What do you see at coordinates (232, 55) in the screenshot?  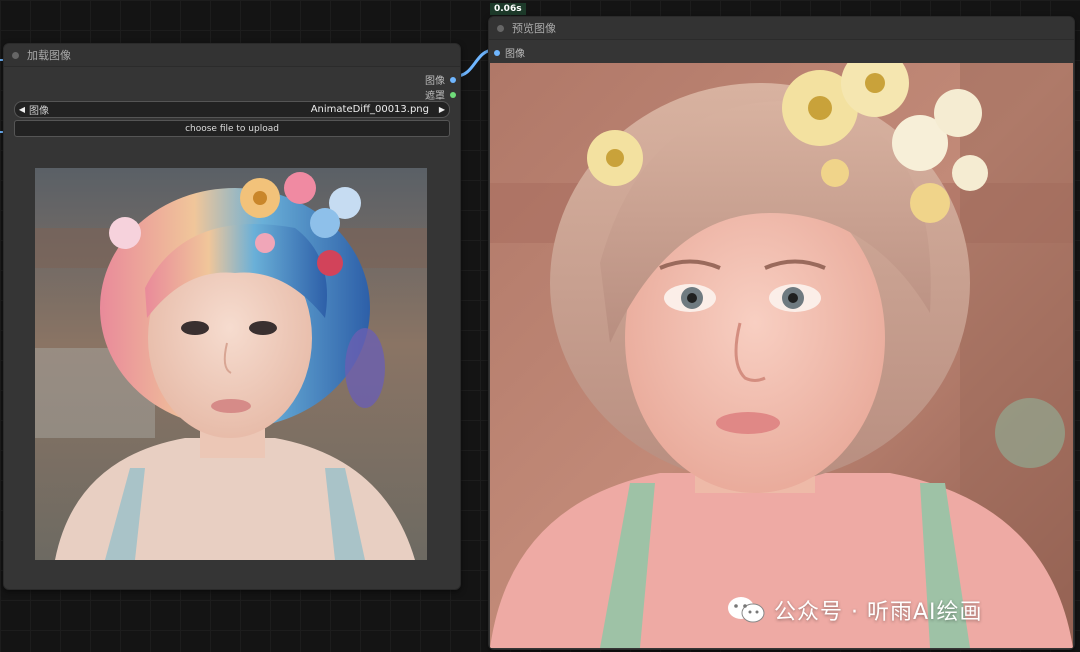 I see `node-title-bar: 加载图像` at bounding box center [232, 55].